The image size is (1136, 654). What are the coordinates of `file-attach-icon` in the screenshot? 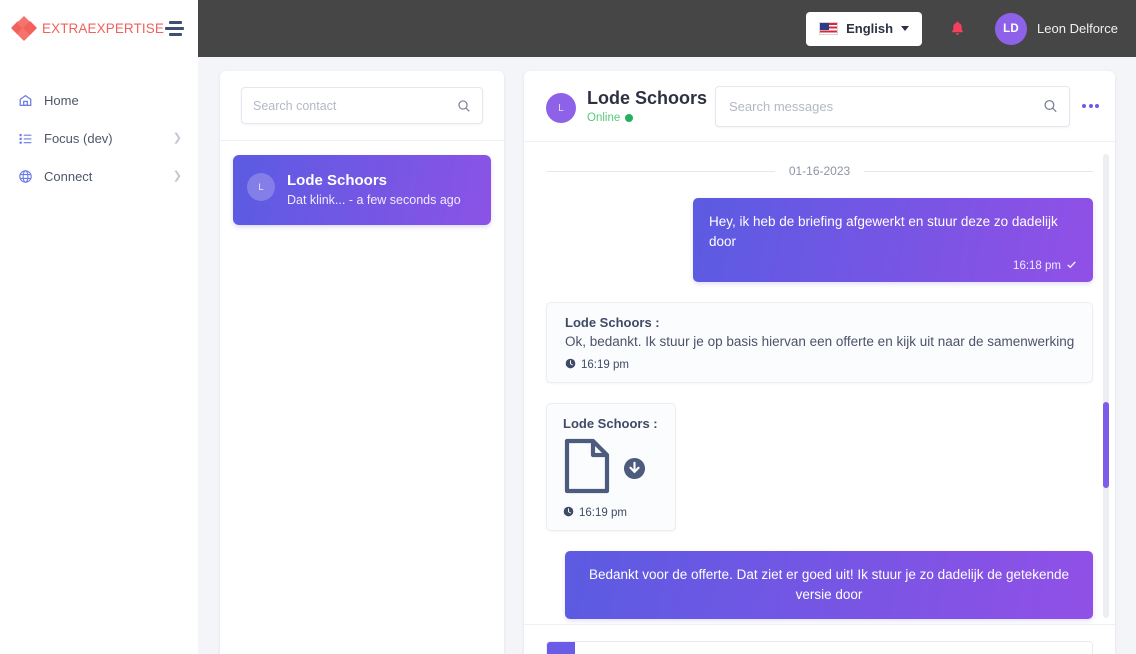 It's located at (561, 647).